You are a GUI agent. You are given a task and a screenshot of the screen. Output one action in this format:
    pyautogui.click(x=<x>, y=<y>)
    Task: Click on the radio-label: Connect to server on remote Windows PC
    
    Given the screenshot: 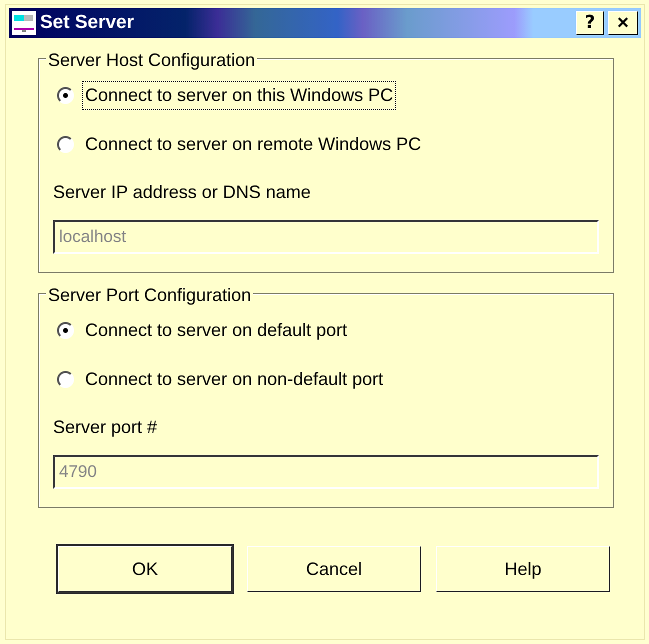 What is the action you would take?
    pyautogui.click(x=253, y=144)
    